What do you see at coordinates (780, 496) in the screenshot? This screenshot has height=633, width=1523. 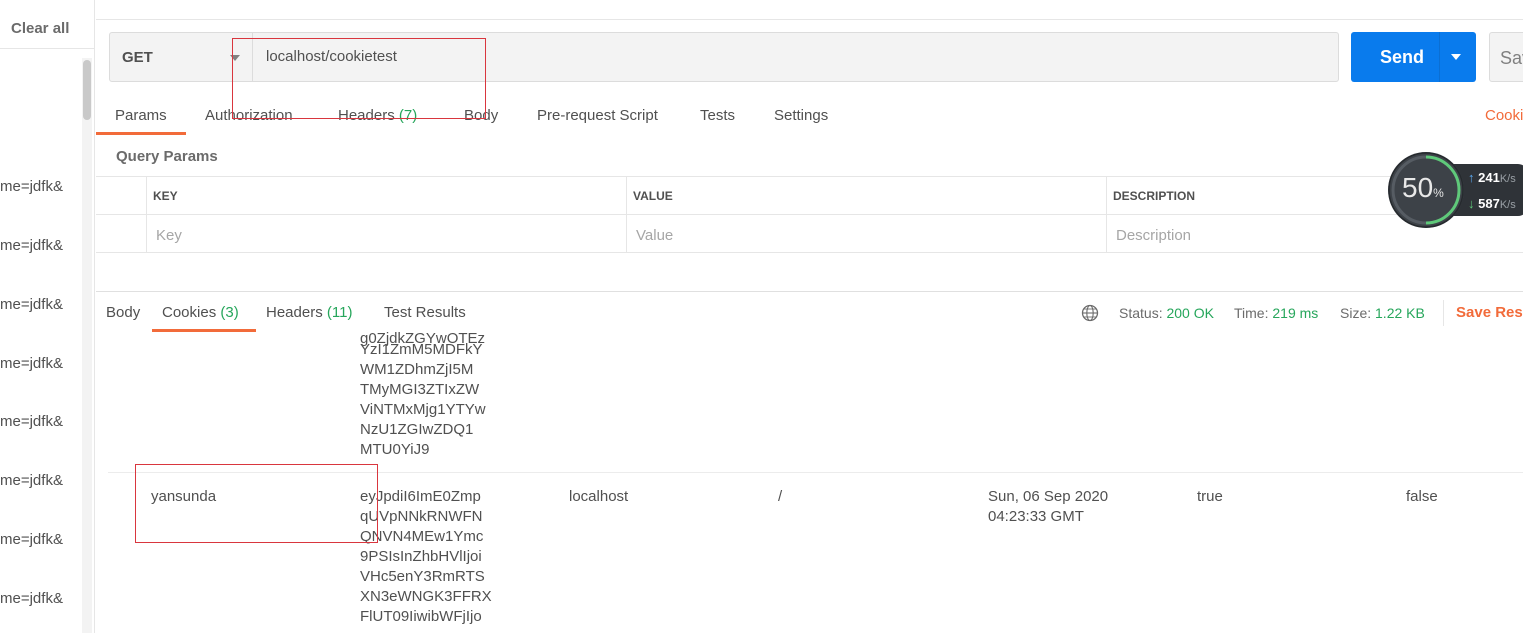 I see `cookie-path: /` at bounding box center [780, 496].